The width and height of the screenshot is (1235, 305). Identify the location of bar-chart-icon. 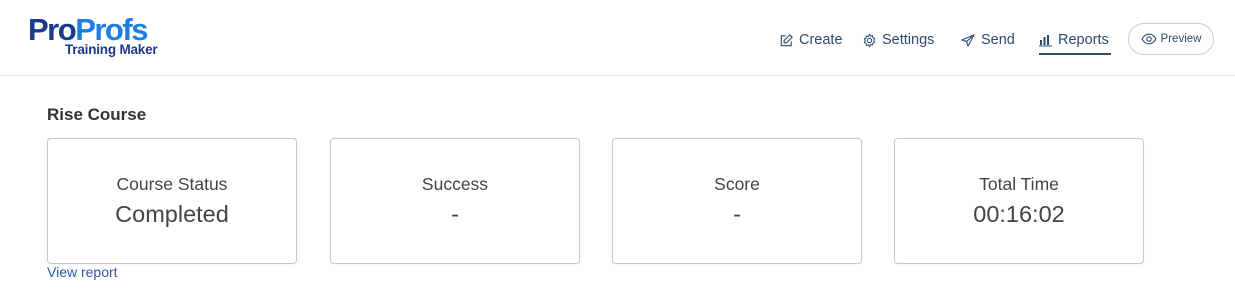
(1045, 41).